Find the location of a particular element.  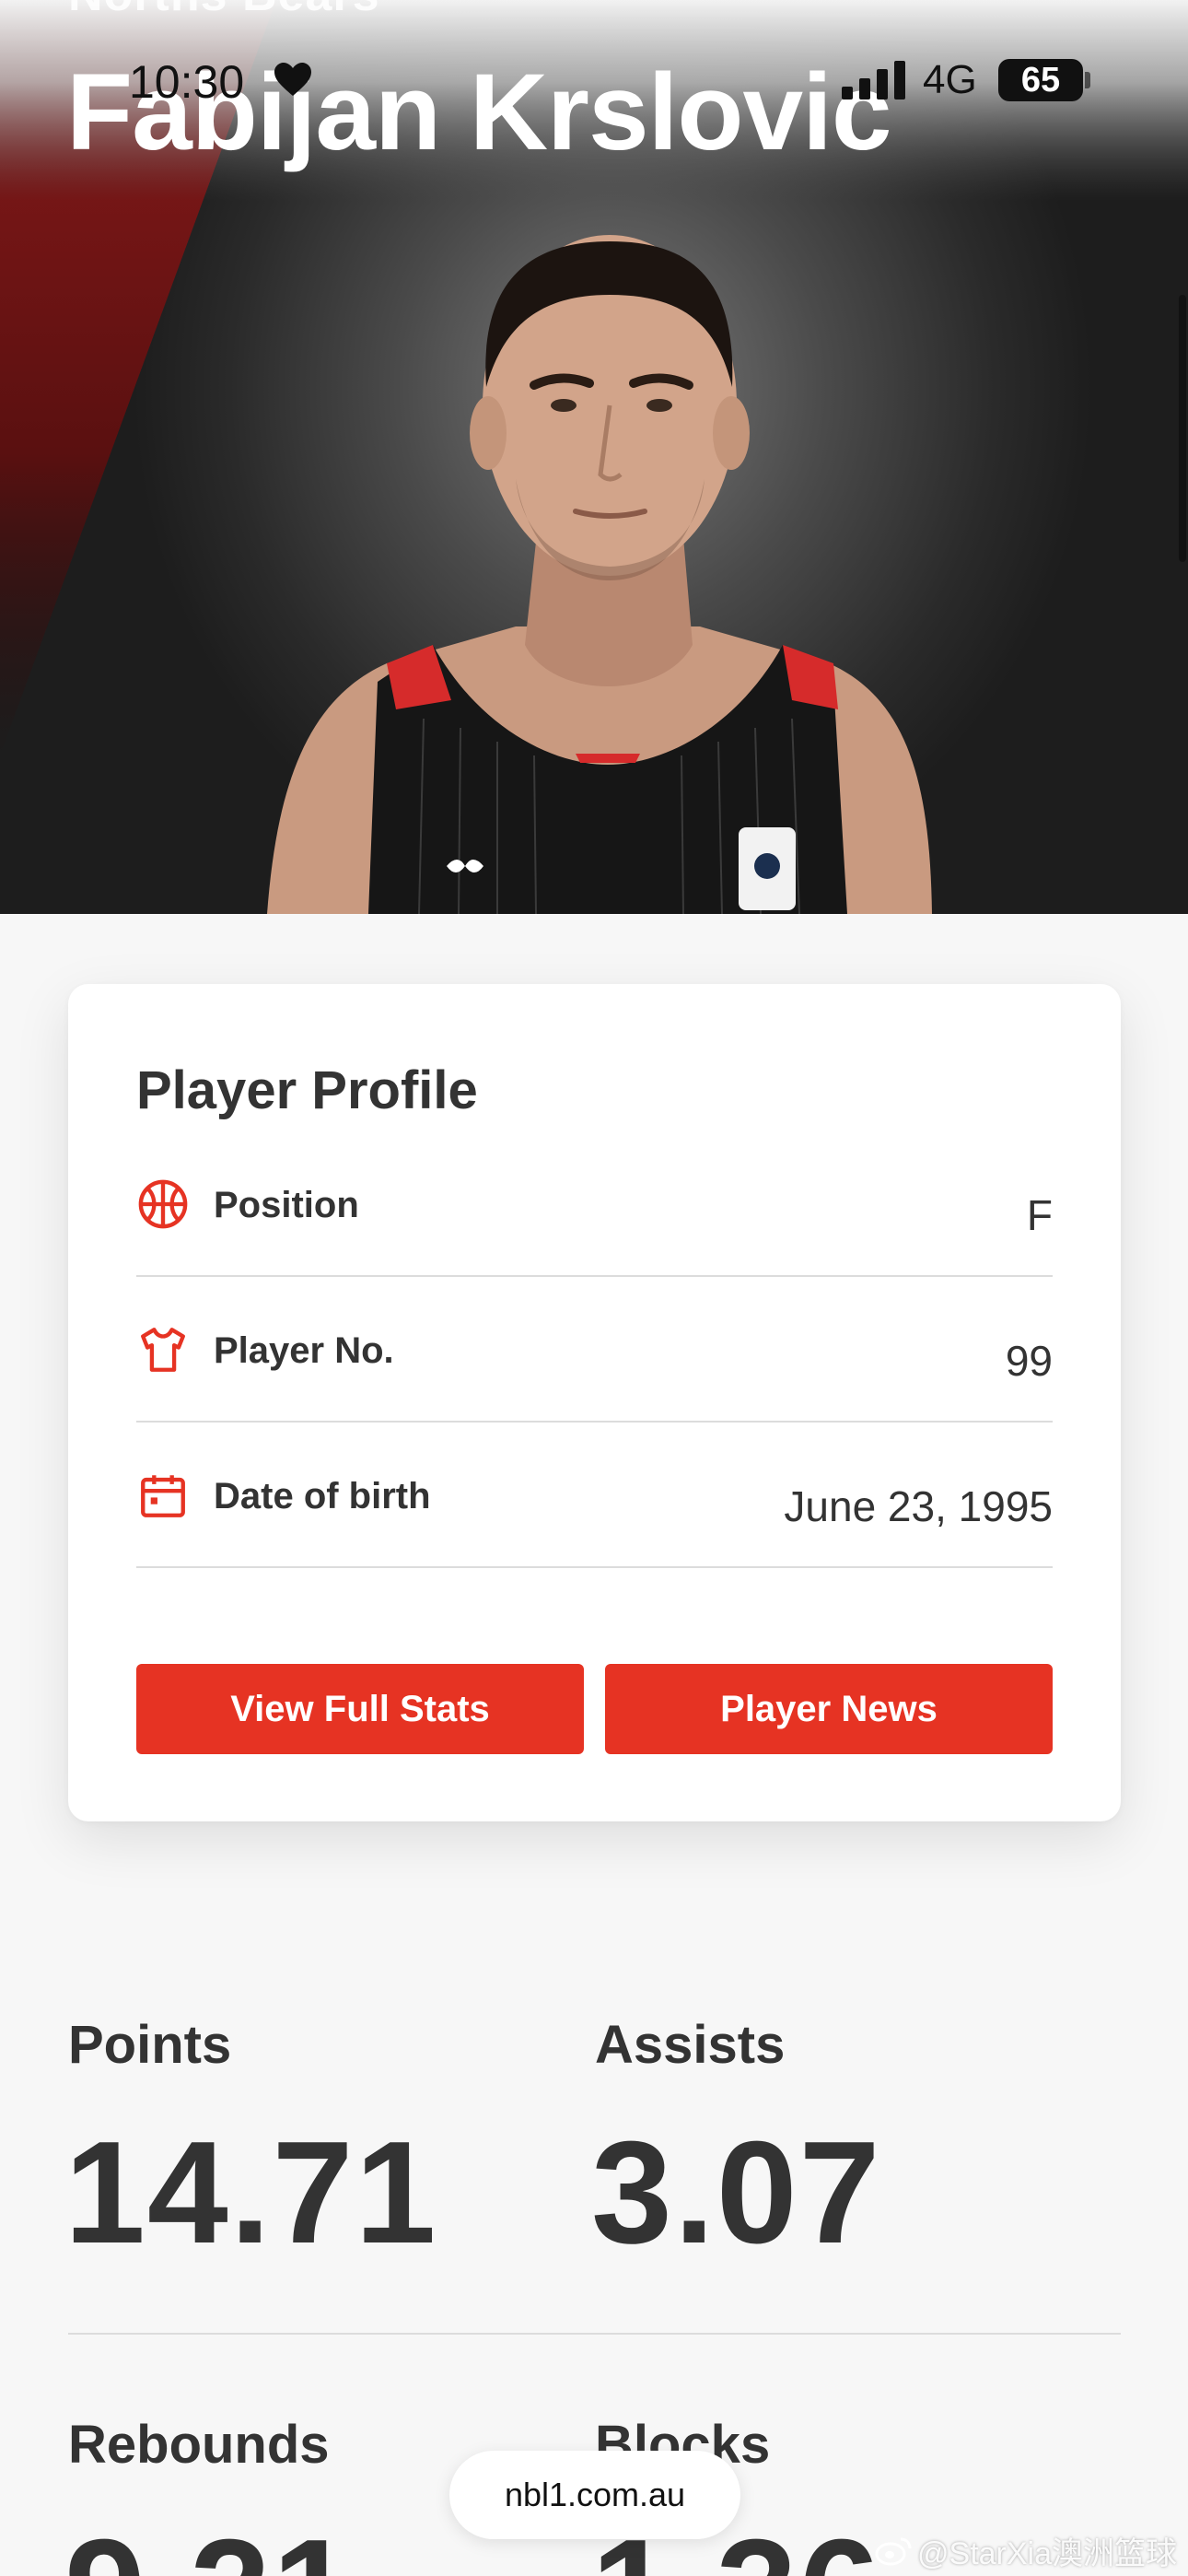

basketball-icon is located at coordinates (163, 1204).